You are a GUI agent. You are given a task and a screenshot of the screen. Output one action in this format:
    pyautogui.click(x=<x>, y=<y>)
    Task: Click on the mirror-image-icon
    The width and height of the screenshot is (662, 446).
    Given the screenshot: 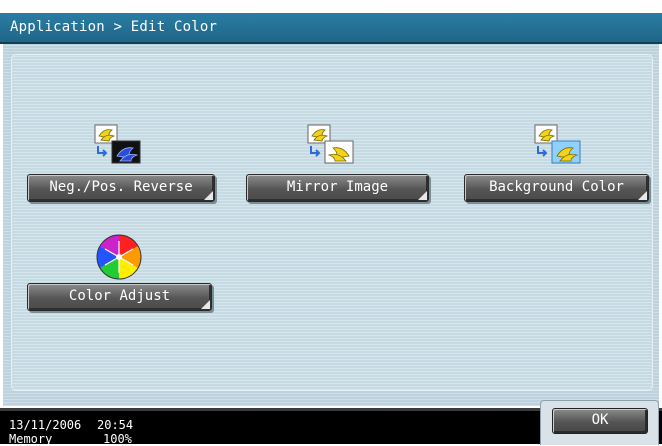 What is the action you would take?
    pyautogui.click(x=330, y=144)
    